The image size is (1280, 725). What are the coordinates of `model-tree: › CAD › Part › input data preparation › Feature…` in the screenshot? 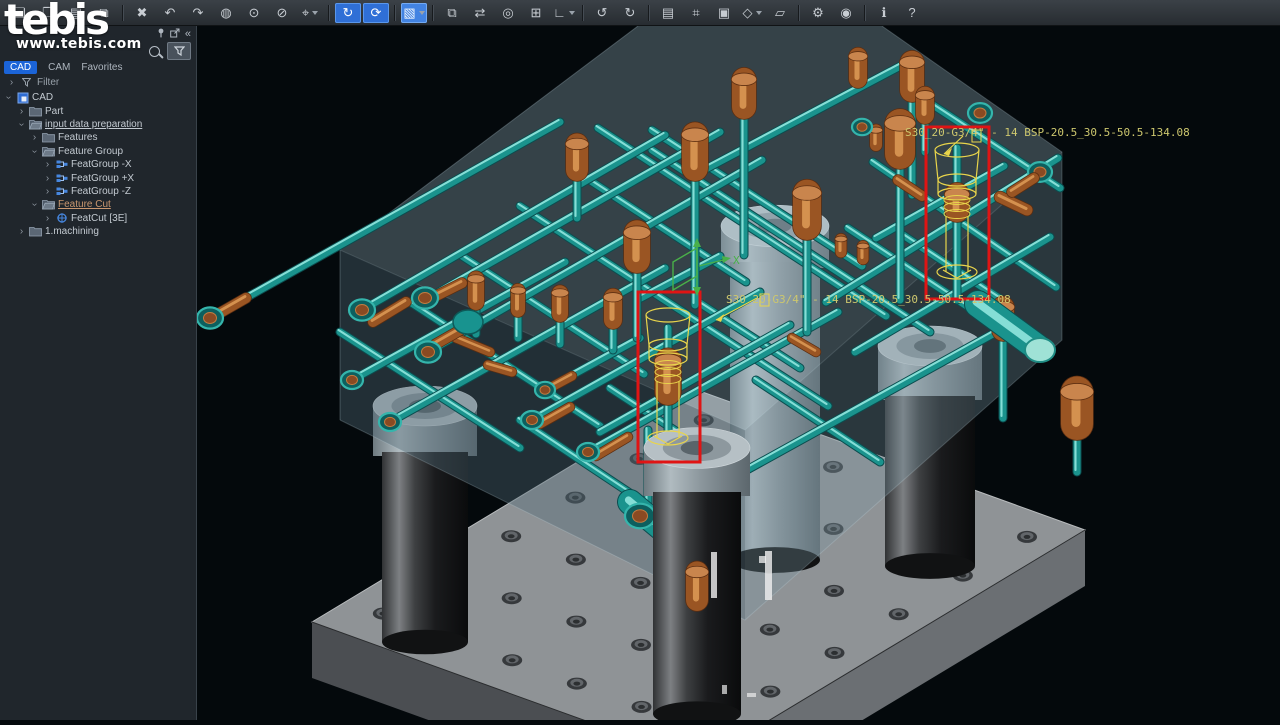 It's located at (98, 163).